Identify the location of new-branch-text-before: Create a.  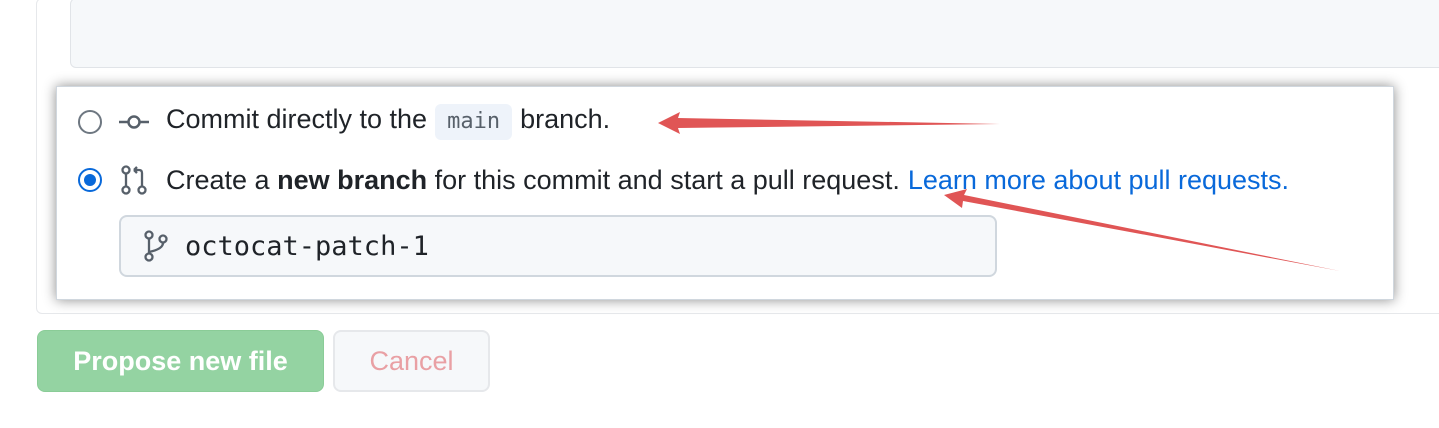
(218, 179).